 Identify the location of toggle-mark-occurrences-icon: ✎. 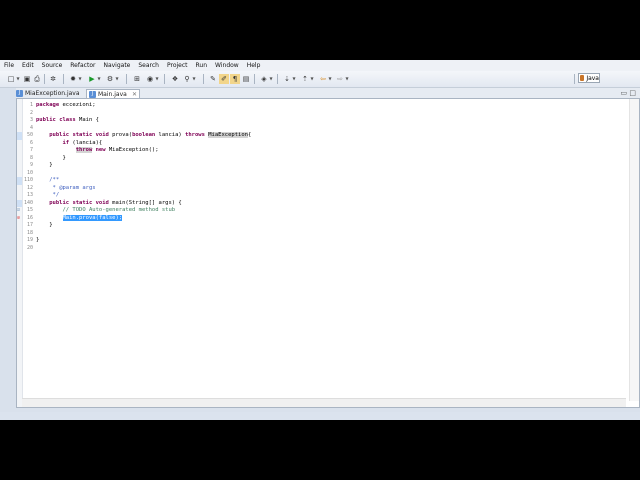
(213, 79).